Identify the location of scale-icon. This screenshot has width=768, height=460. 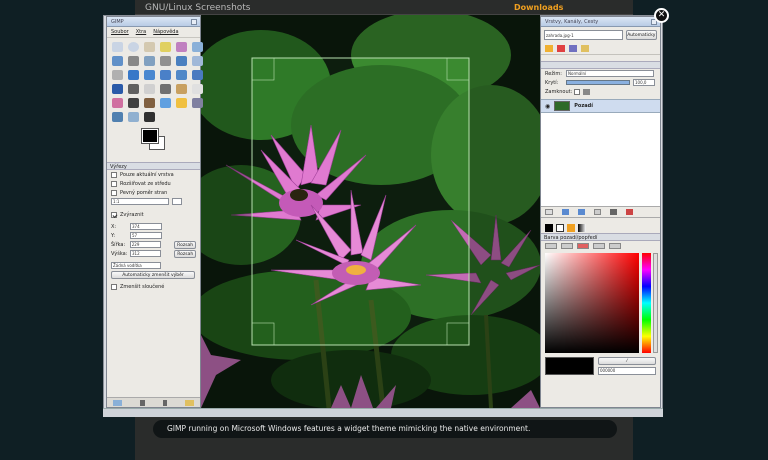
(149, 75).